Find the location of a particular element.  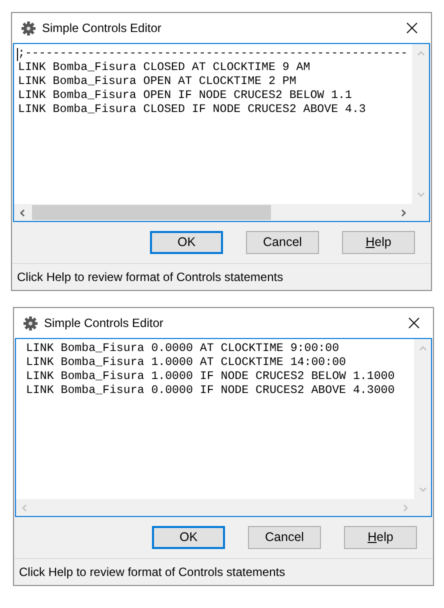

code-line: LINK Bomba_Fisura OPEN IF NODE CRUCES2 BELOW 1.1 is located at coordinates (185, 96).